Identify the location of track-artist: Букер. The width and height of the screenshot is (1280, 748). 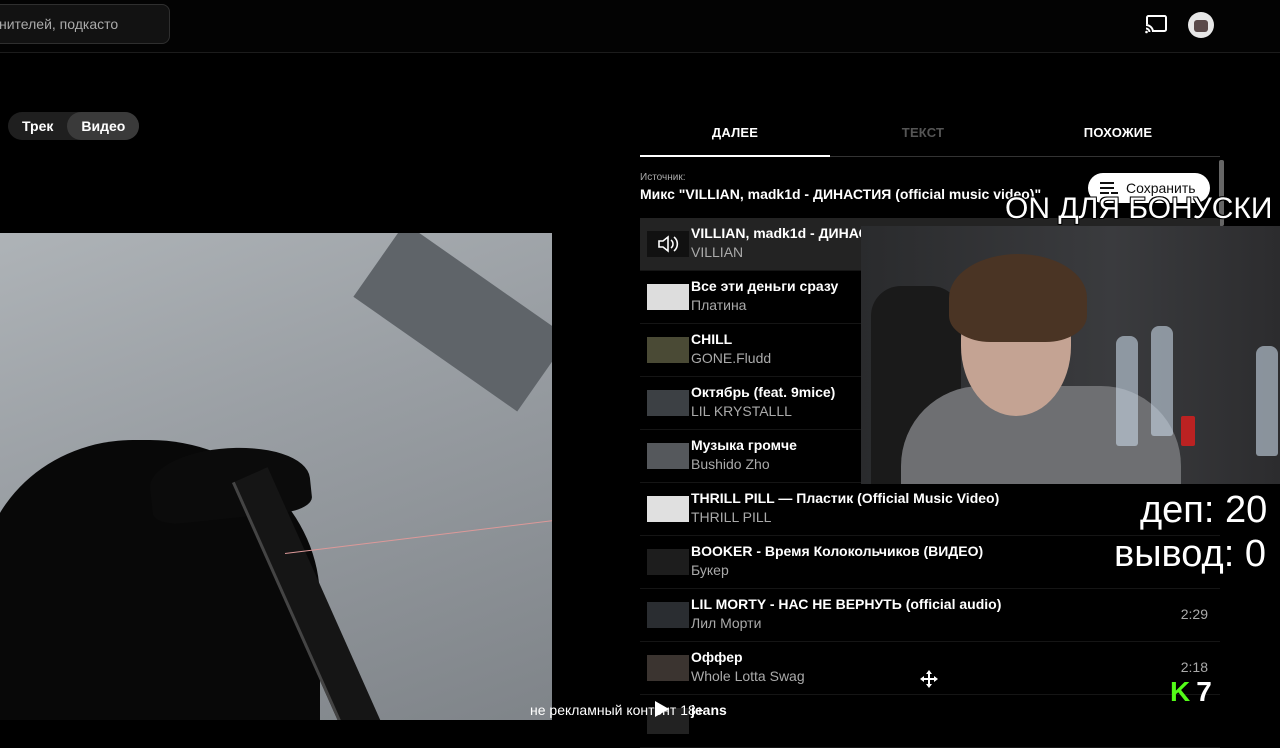
(710, 570).